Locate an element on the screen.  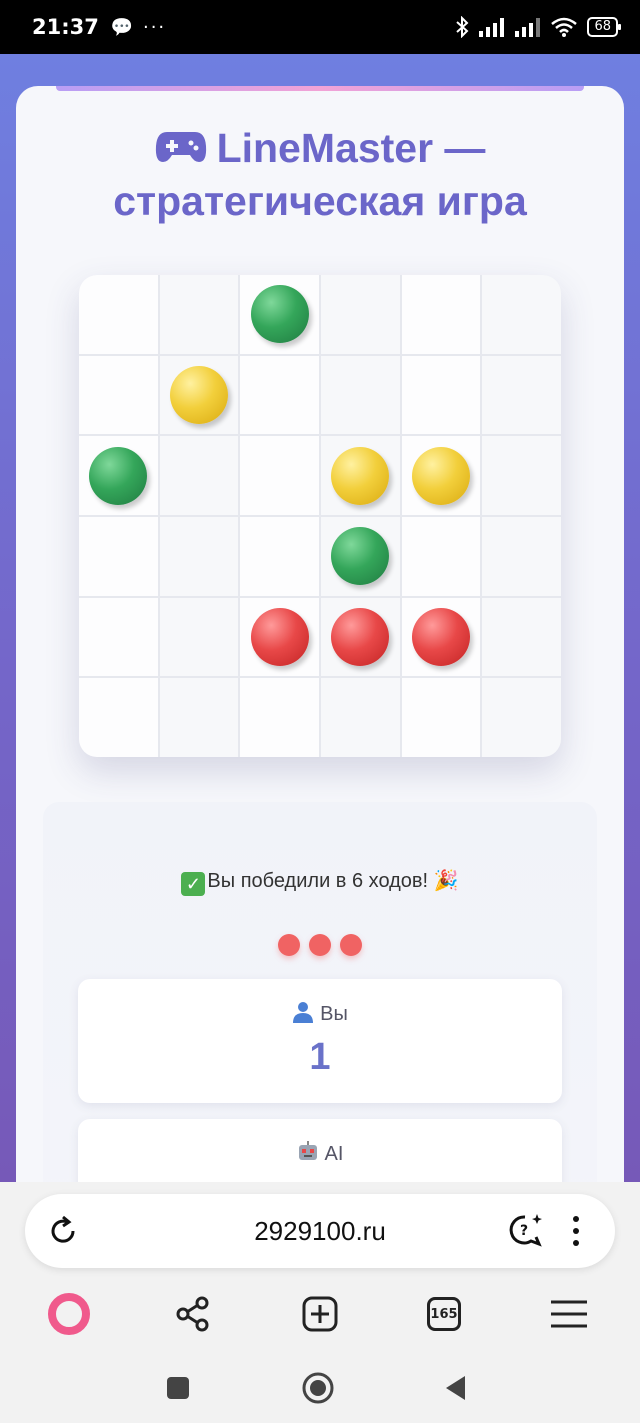
player-score-card: Вы 1 is located at coordinates (320, 1041).